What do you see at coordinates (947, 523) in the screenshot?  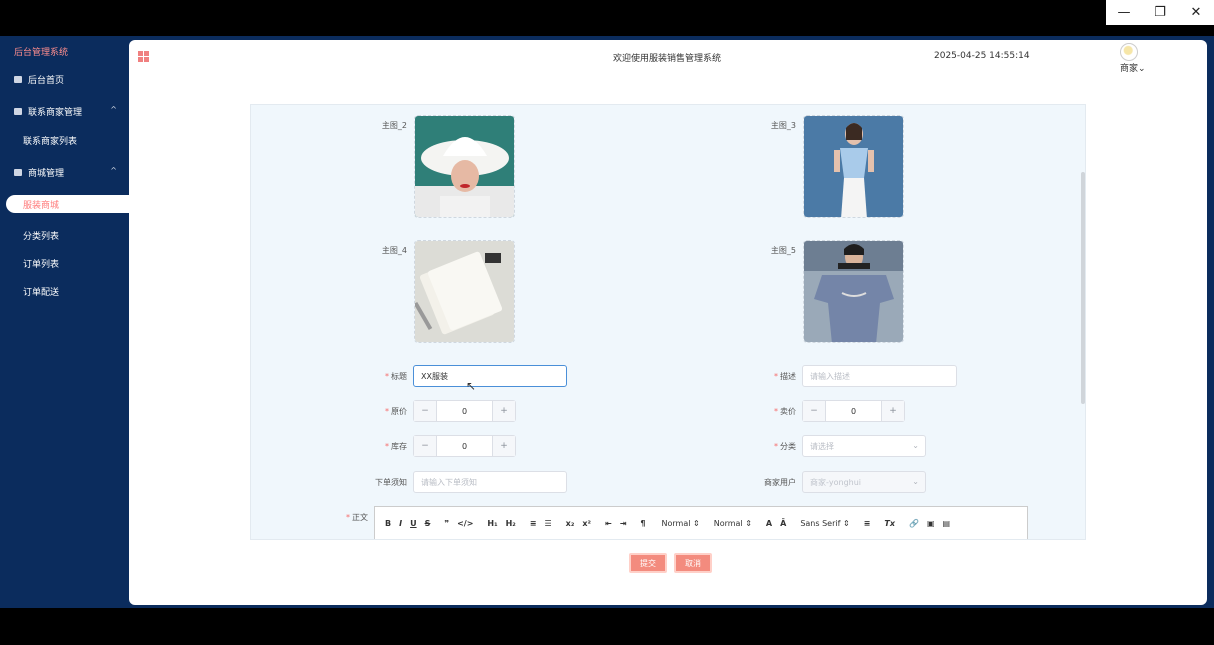 I see `video-icon: ▤` at bounding box center [947, 523].